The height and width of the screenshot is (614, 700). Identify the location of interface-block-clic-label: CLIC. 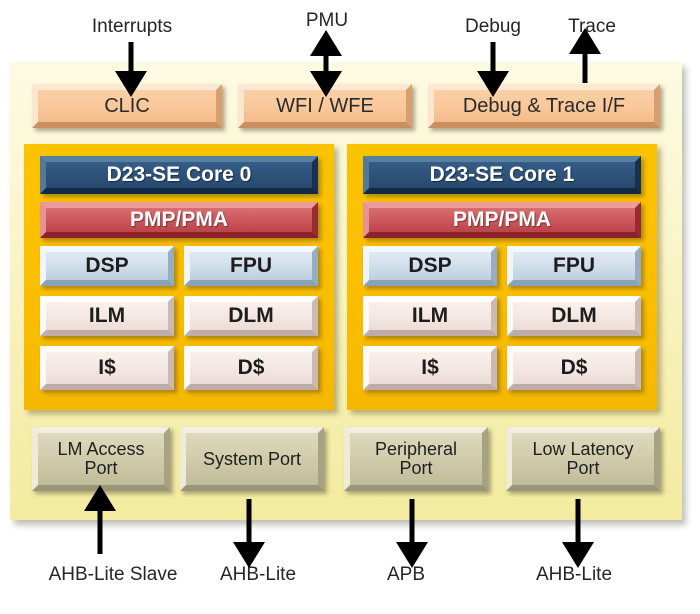
(127, 105).